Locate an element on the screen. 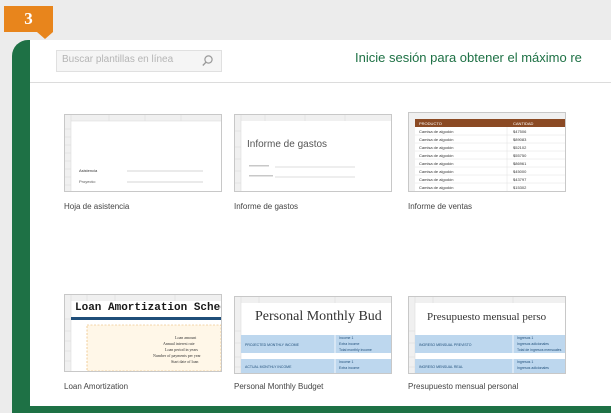  thumb-title: Loan Amortization Sched is located at coordinates (148, 308).